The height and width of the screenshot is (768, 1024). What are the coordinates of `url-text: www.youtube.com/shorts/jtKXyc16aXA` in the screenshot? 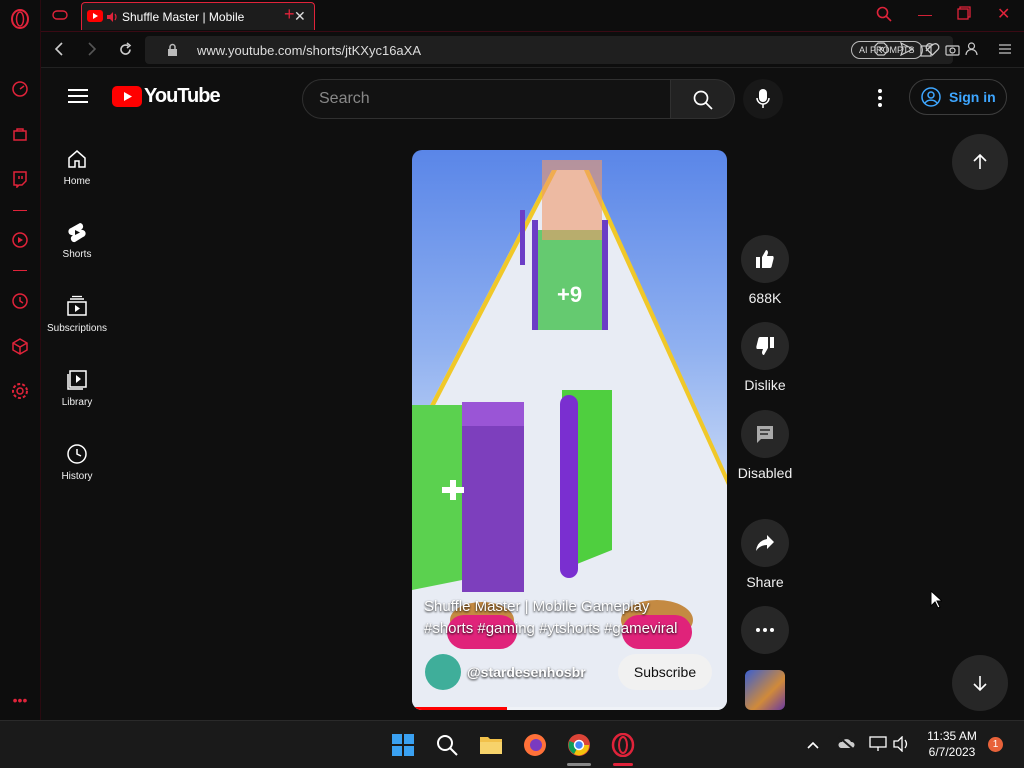 It's located at (309, 50).